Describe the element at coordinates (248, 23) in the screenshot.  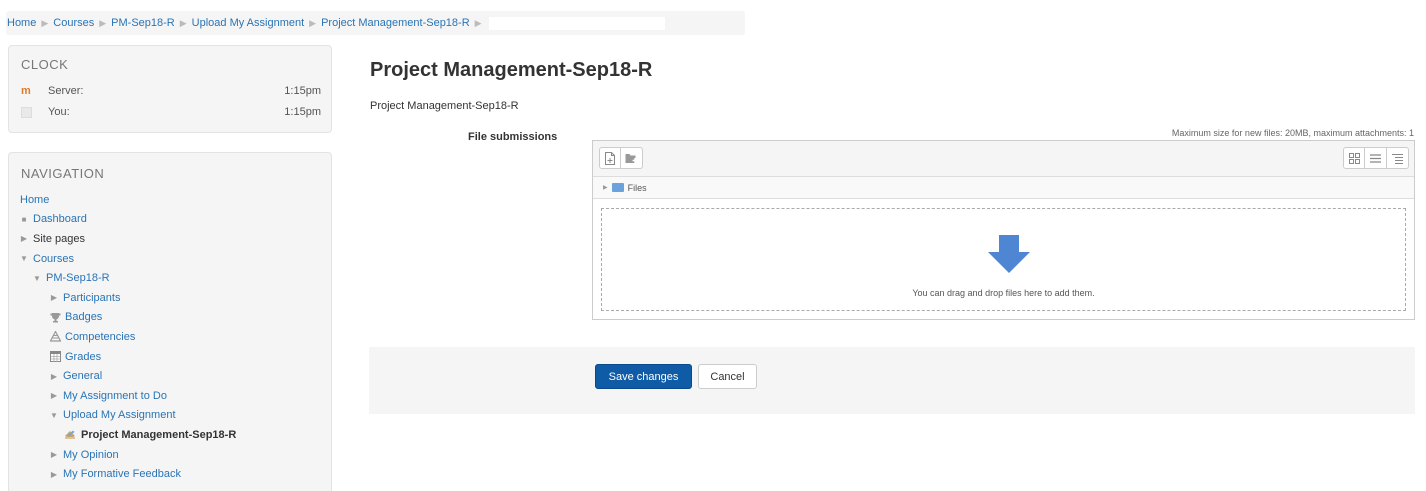
I see `breadcrumb-section: Upload My Assignment` at that location.